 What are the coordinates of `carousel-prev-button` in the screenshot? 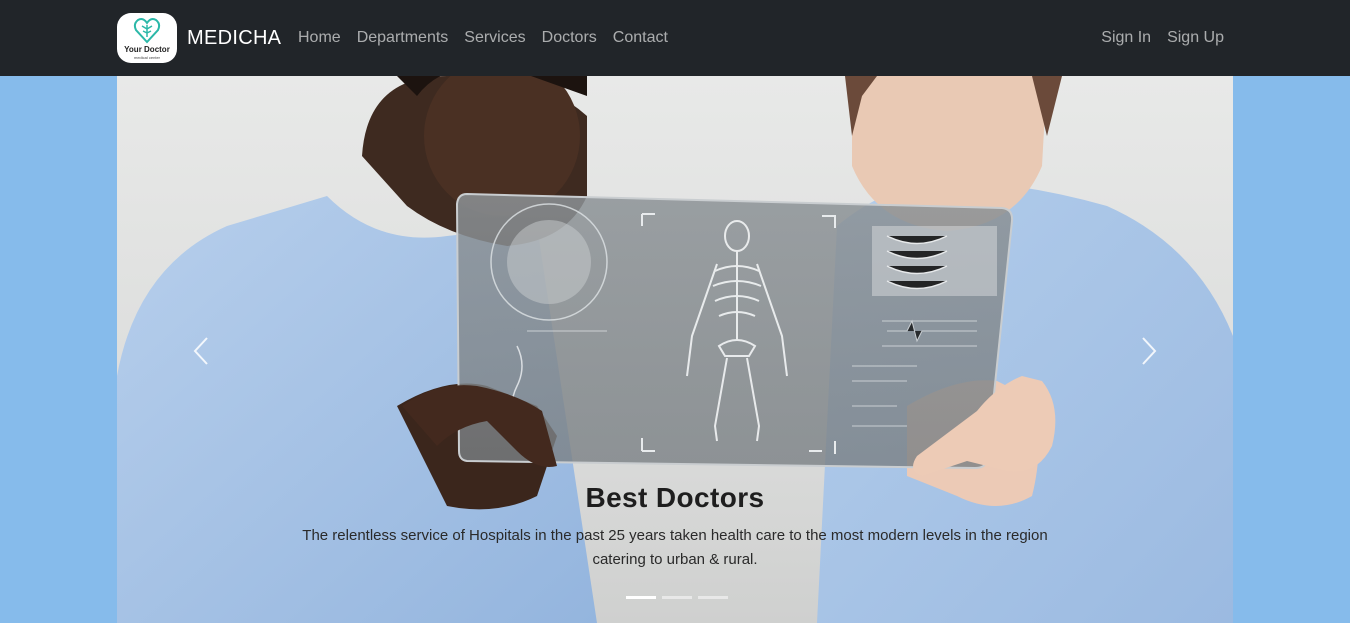 It's located at (203, 351).